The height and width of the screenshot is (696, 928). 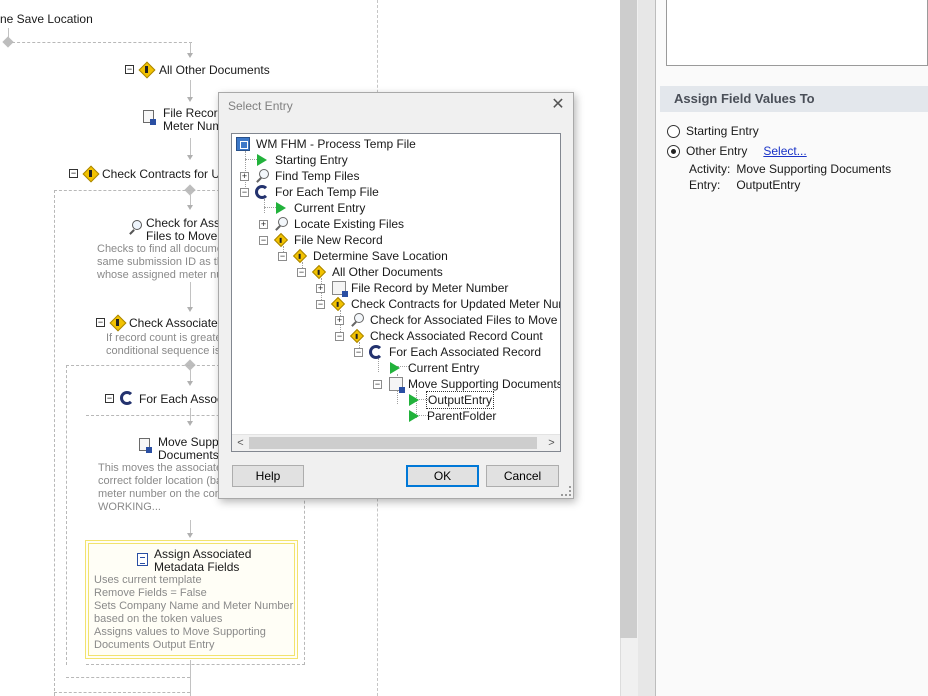 What do you see at coordinates (336, 144) in the screenshot?
I see `tree-item-label: WM FHM - Process Temp File` at bounding box center [336, 144].